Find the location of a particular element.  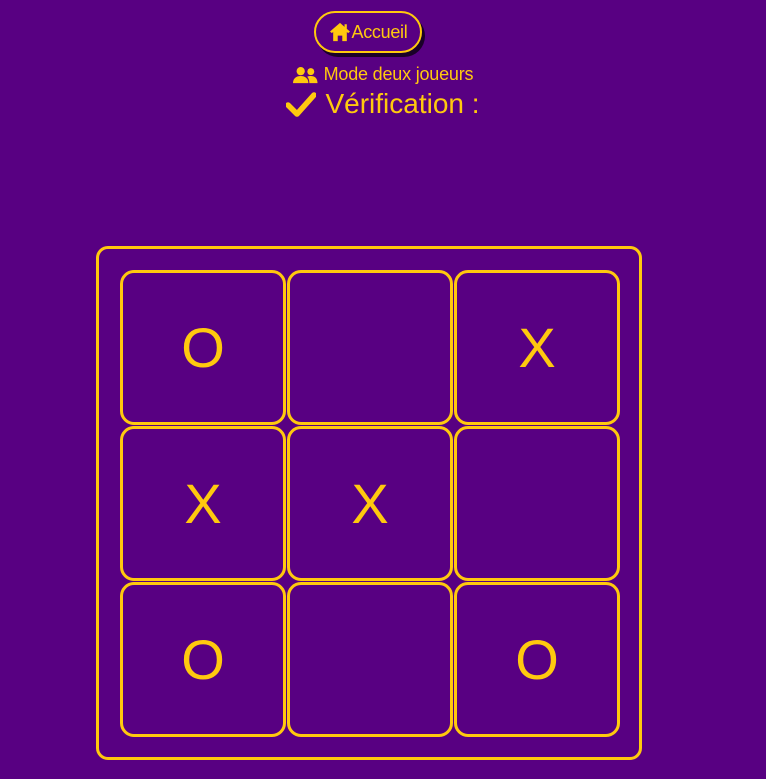

home-icon is located at coordinates (339, 32).